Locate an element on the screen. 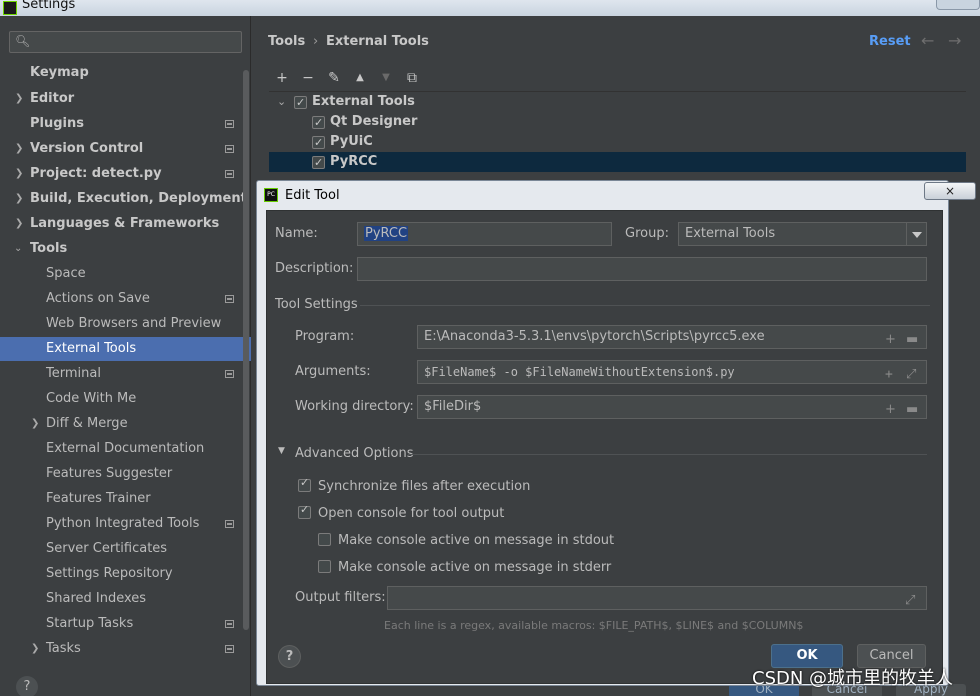 The image size is (980, 696). sync-files-checkbox is located at coordinates (304, 484).